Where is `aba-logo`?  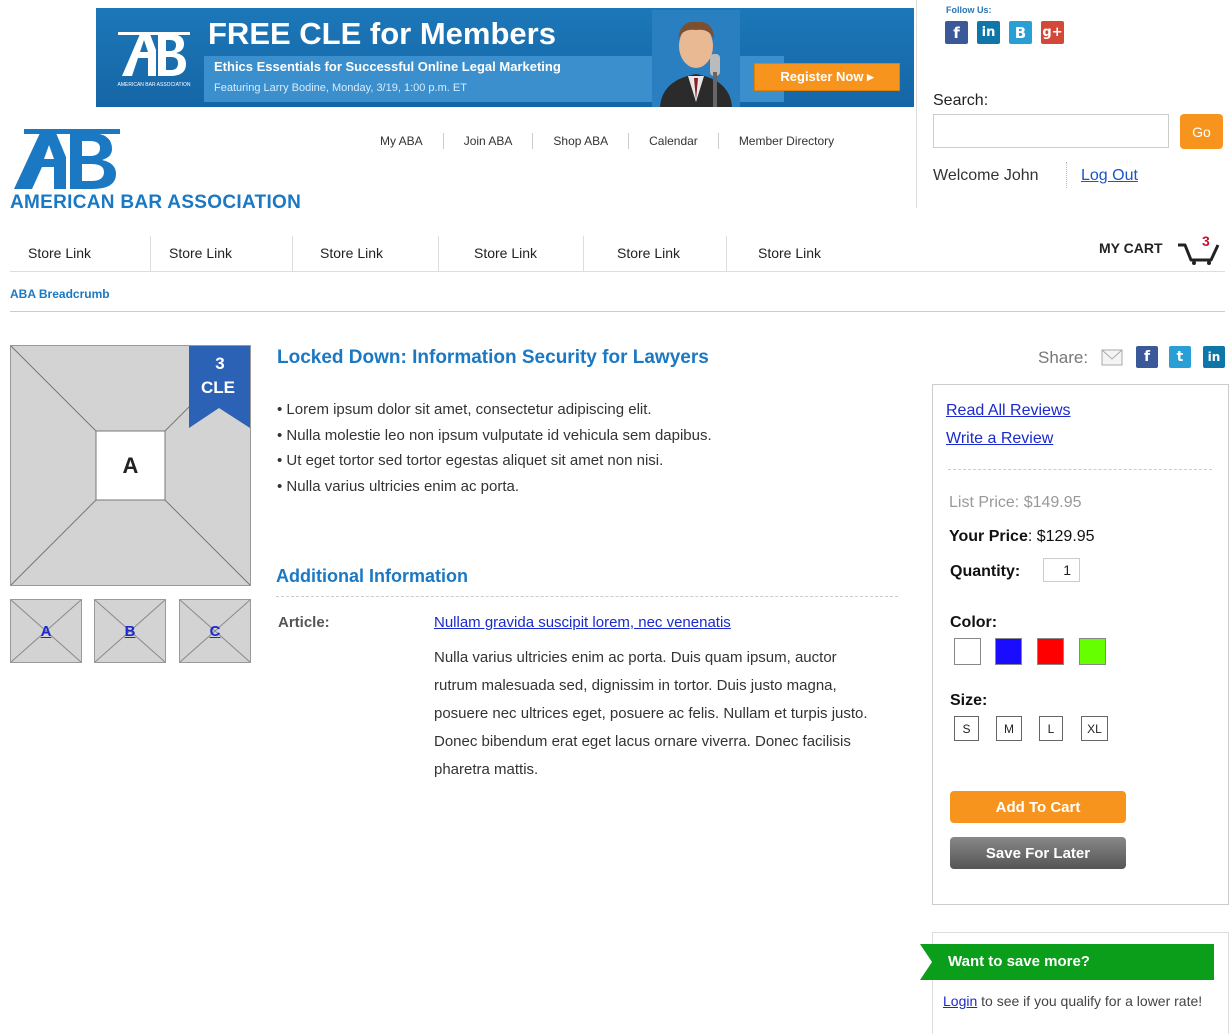
aba-logo is located at coordinates (73, 159).